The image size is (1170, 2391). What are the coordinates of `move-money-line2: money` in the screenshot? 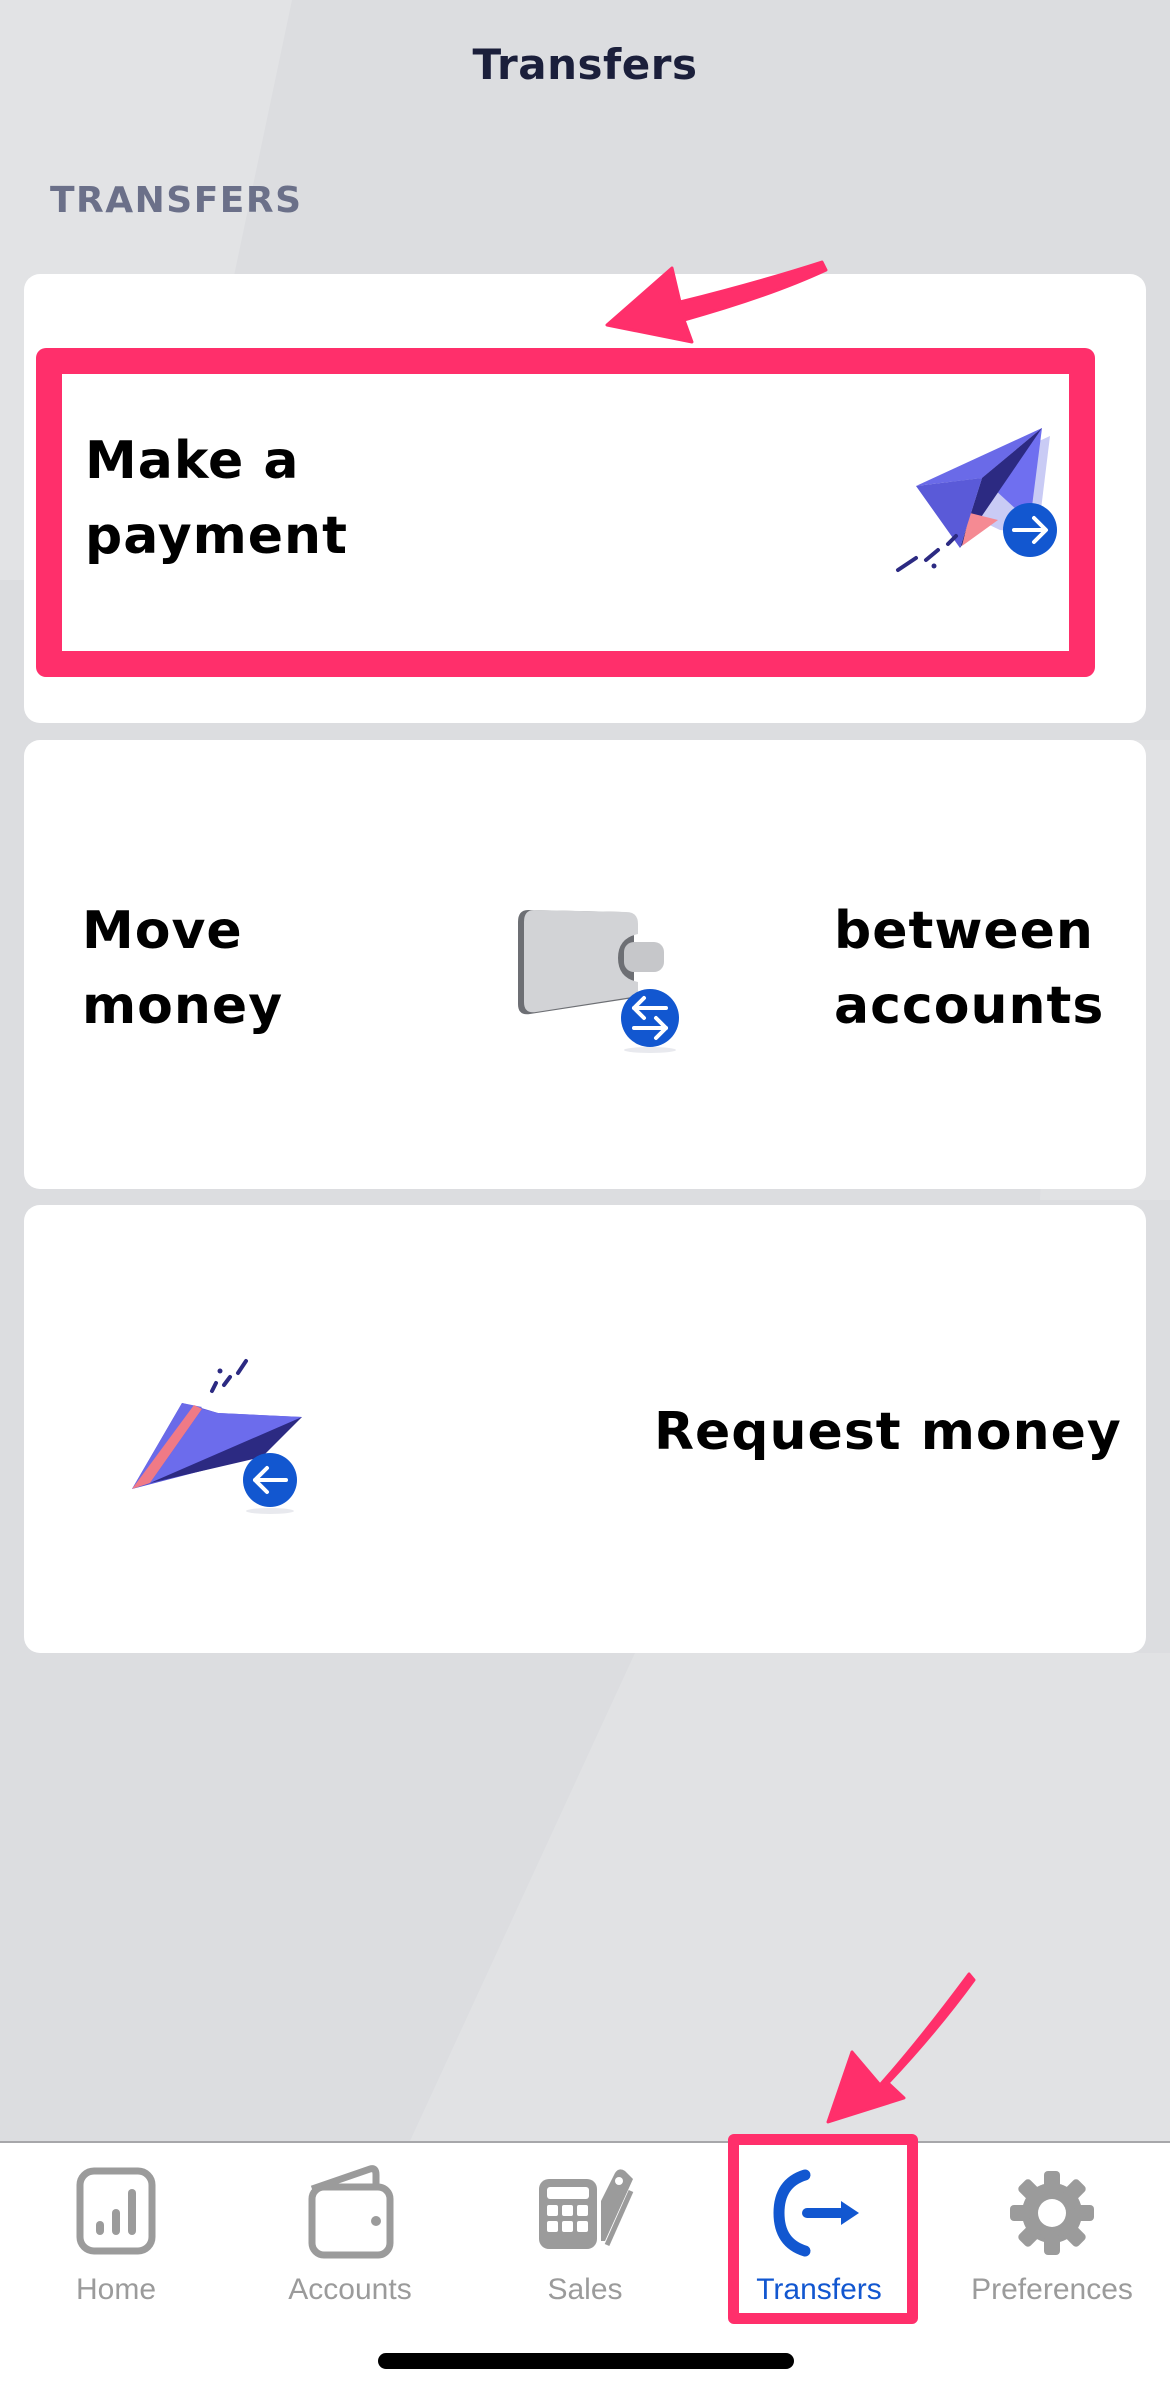 It's located at (183, 1006).